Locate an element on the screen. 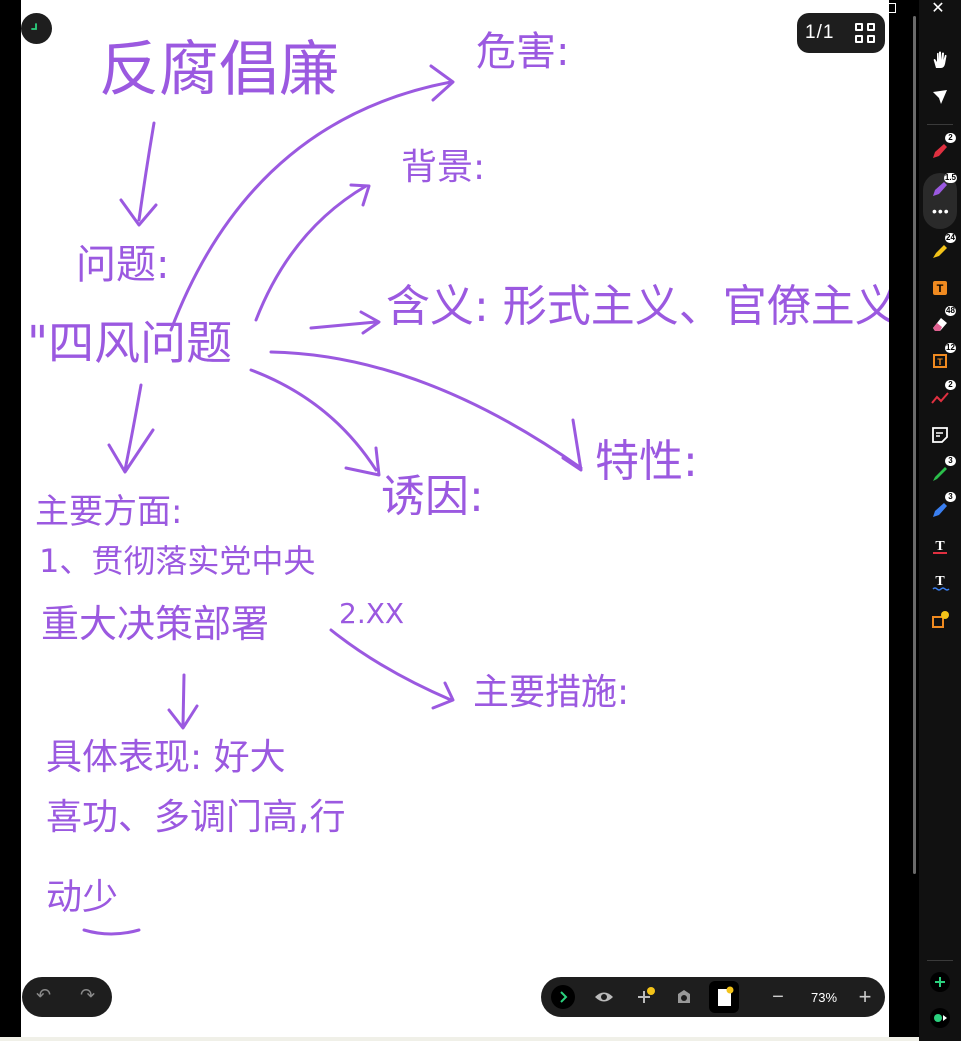 The height and width of the screenshot is (1041, 961). record-button is located at coordinates (940, 1018).